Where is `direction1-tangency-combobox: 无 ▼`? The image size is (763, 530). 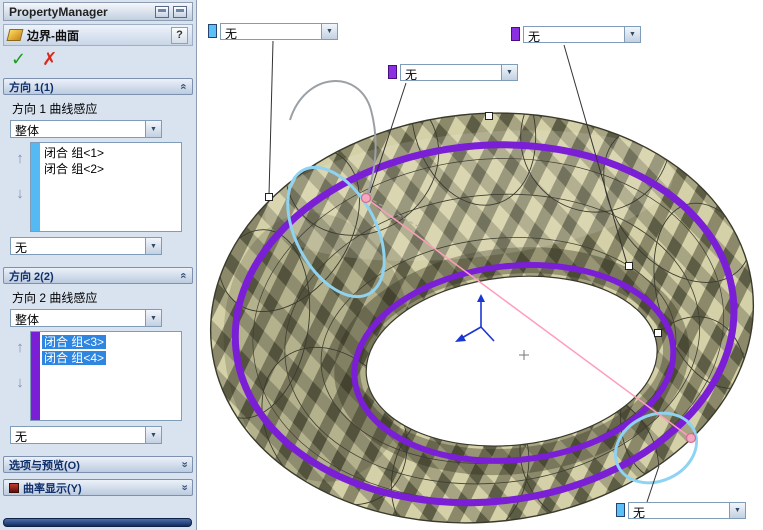
direction1-tangency-combobox: 无 ▼ is located at coordinates (86, 246).